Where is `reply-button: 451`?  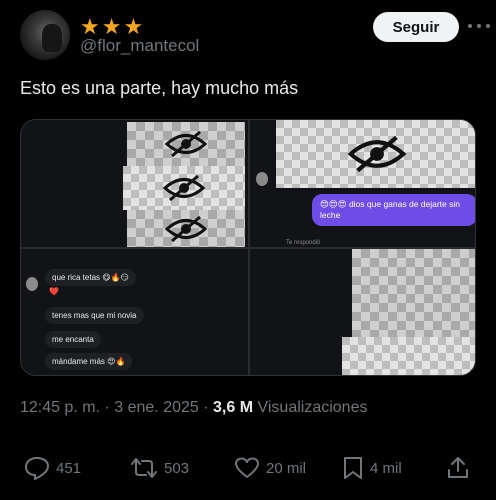 reply-button: 451 is located at coordinates (52, 468).